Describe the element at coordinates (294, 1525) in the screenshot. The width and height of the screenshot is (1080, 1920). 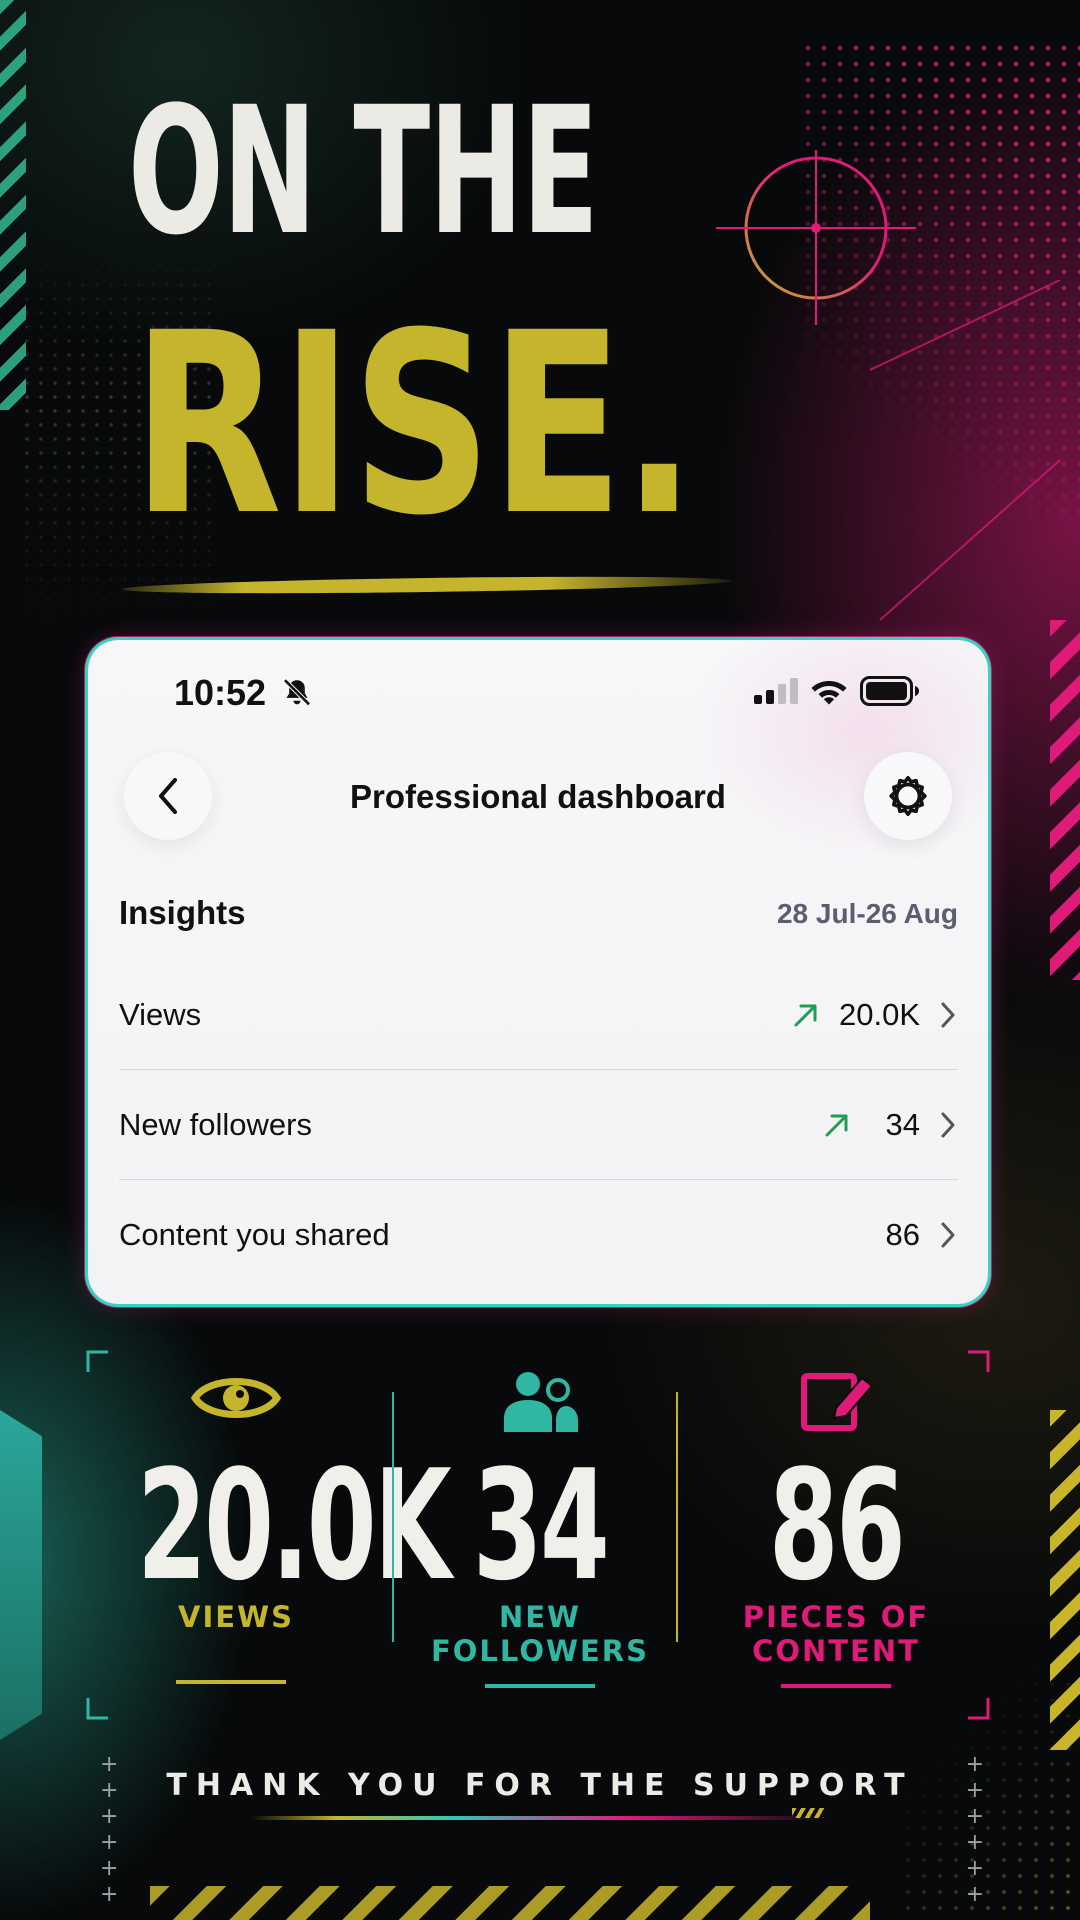
I see `stat-views-value: 20.0K` at that location.